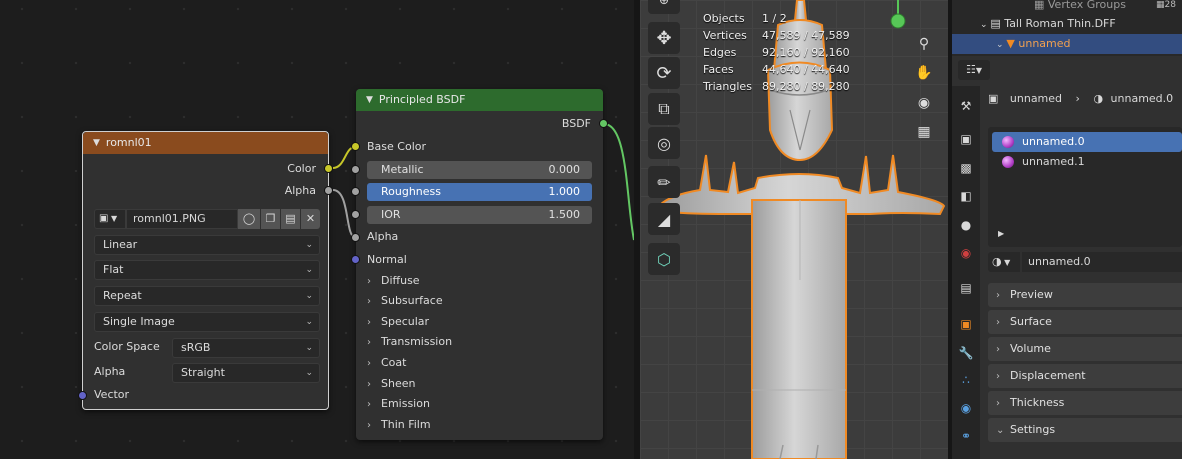 This screenshot has height=459, width=1182. Describe the element at coordinates (664, 259) in the screenshot. I see `tool-add-cube: ⬡` at that location.